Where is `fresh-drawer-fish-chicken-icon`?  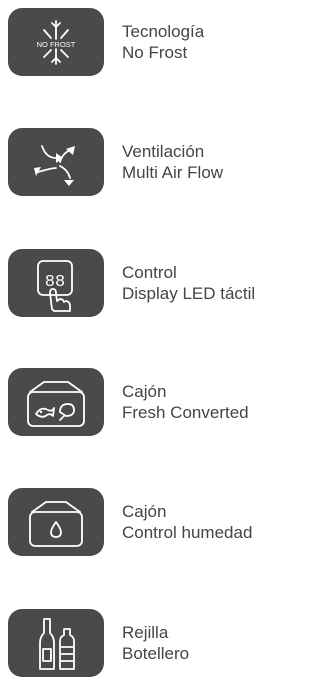
fresh-drawer-fish-chicken-icon is located at coordinates (56, 404).